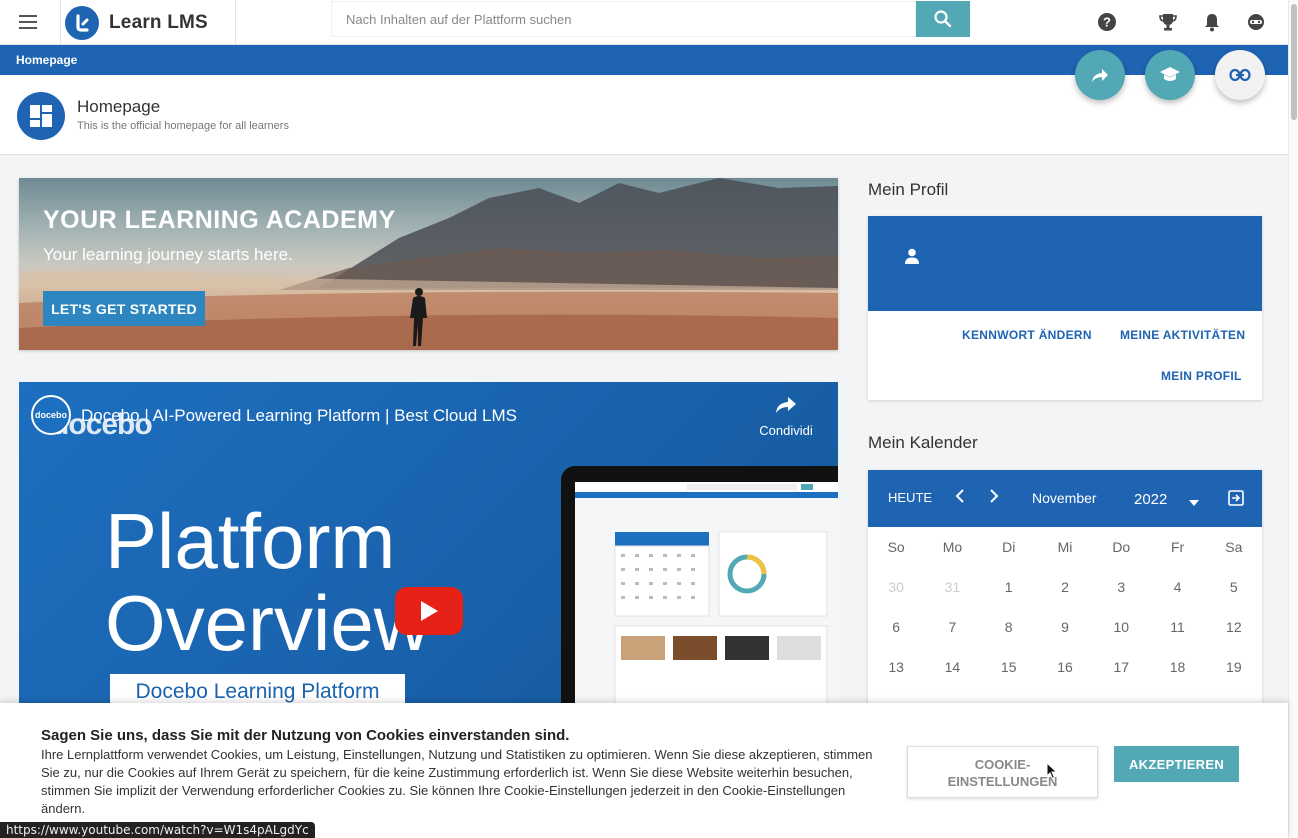 This screenshot has width=1298, height=838. Describe the element at coordinates (1121, 667) in the screenshot. I see `calendar-day: 17` at that location.